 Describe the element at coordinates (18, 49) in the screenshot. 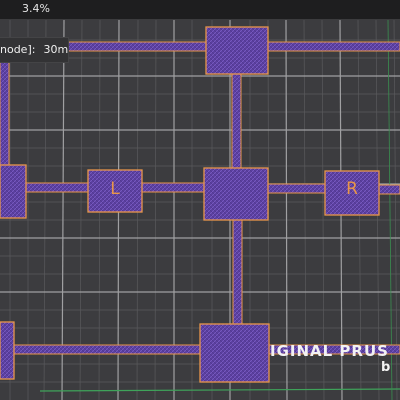

I see `estimated-time-label: node]:` at that location.